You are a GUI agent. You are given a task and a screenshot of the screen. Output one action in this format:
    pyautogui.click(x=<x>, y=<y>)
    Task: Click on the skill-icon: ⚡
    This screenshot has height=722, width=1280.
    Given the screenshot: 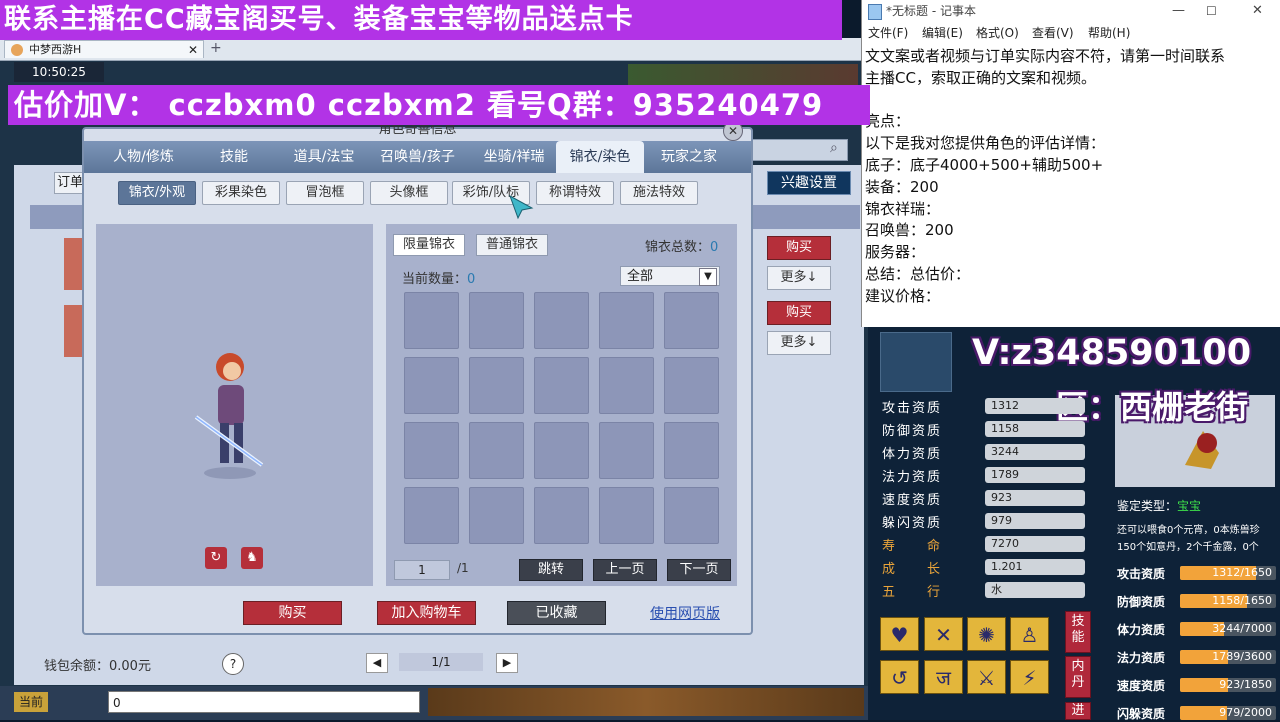 What is the action you would take?
    pyautogui.click(x=1029, y=677)
    